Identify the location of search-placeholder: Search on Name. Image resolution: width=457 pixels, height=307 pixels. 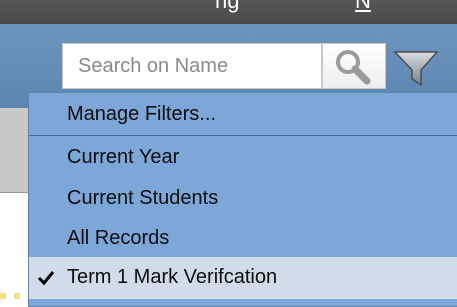
(153, 66).